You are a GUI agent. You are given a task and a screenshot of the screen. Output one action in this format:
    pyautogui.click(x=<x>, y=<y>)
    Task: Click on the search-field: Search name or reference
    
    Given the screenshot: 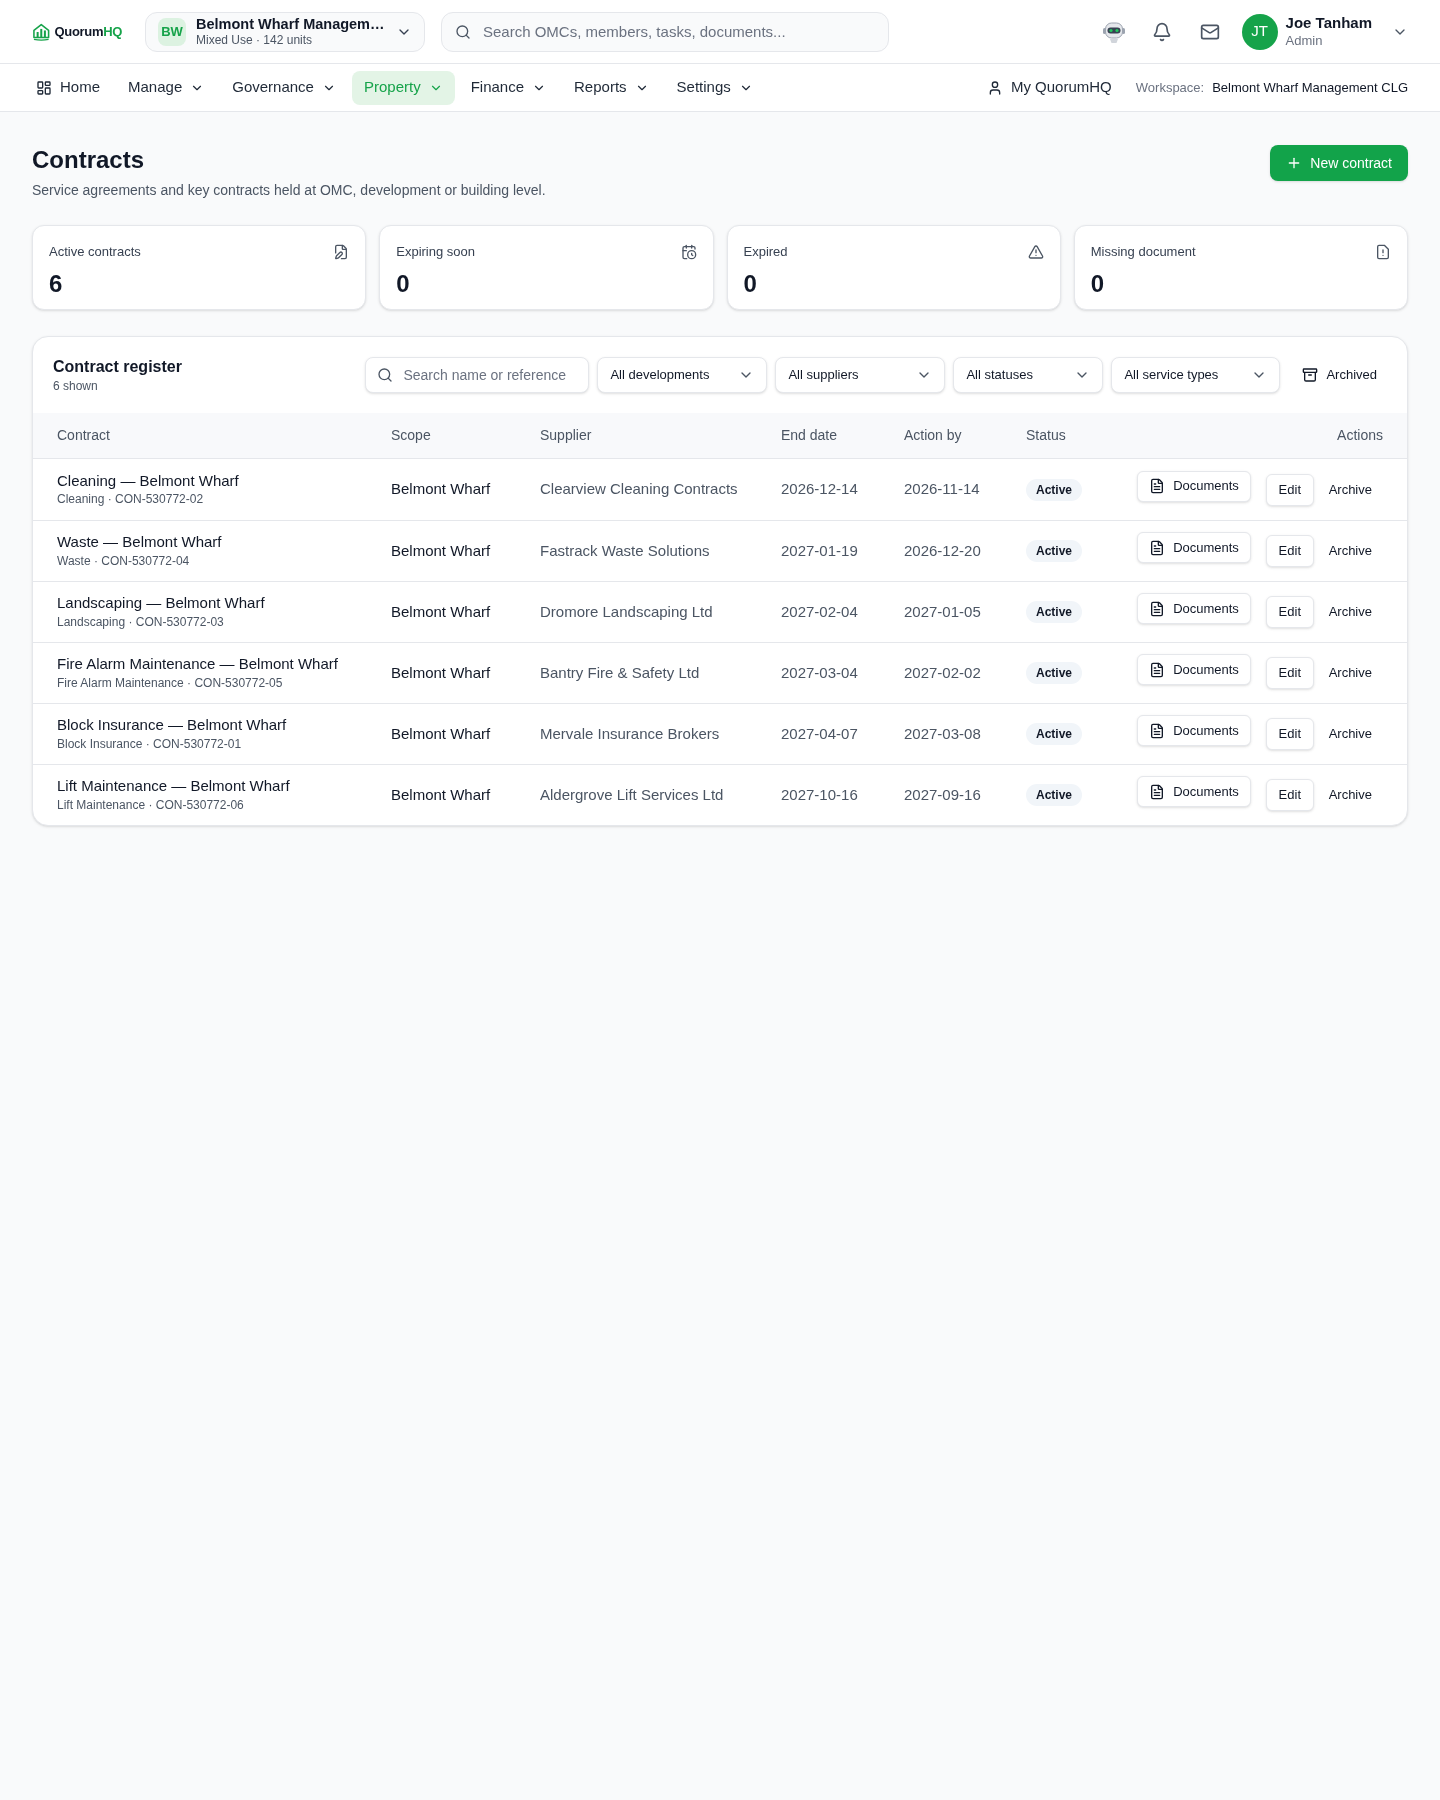 What is the action you would take?
    pyautogui.click(x=477, y=375)
    